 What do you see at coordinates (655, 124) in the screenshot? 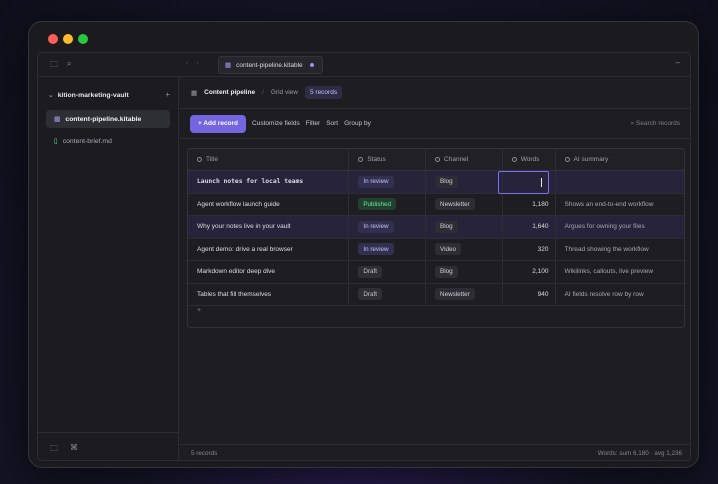
I see `search-records-input: ⌕ Search records` at bounding box center [655, 124].